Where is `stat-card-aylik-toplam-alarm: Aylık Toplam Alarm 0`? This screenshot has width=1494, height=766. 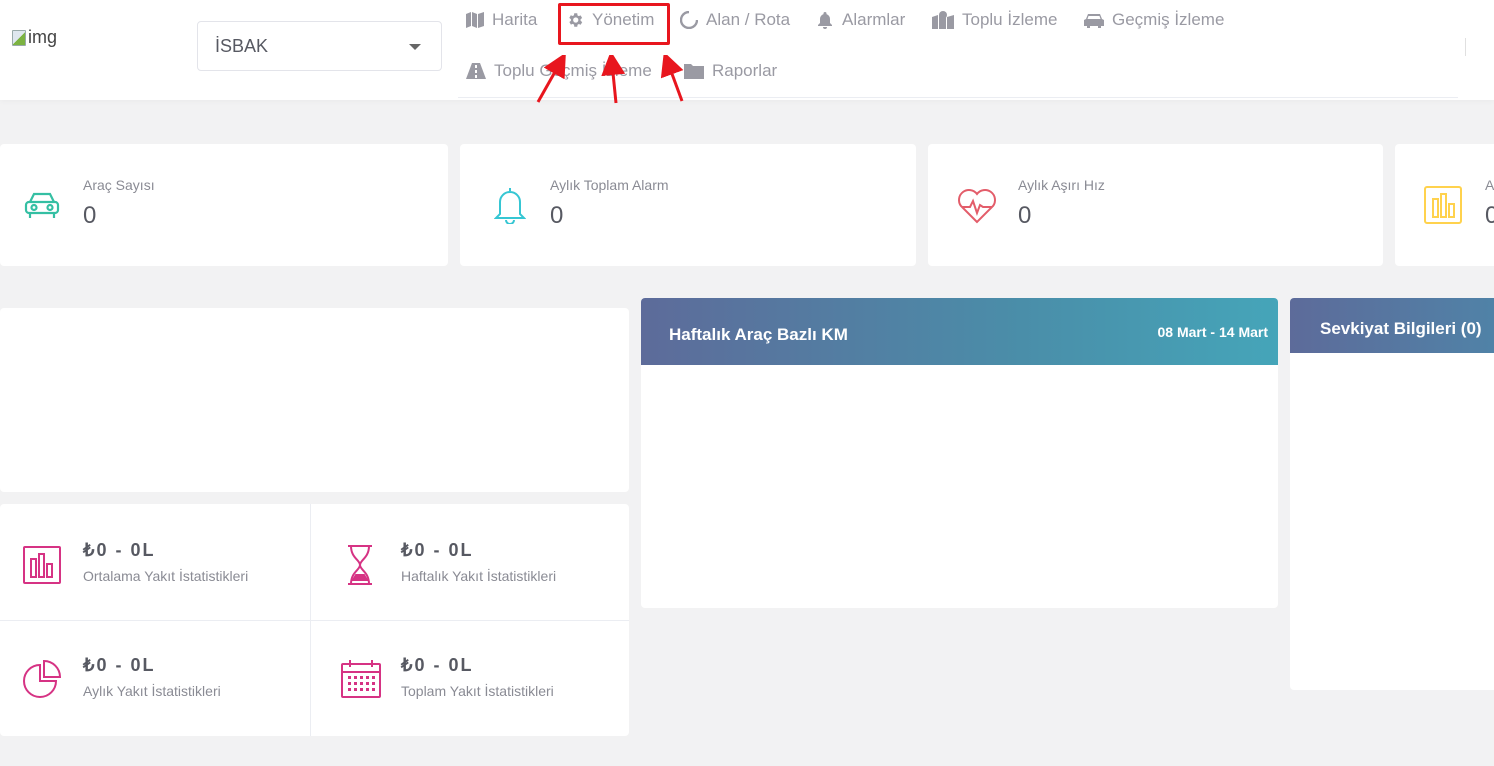 stat-card-aylik-toplam-alarm: Aylık Toplam Alarm 0 is located at coordinates (688, 205).